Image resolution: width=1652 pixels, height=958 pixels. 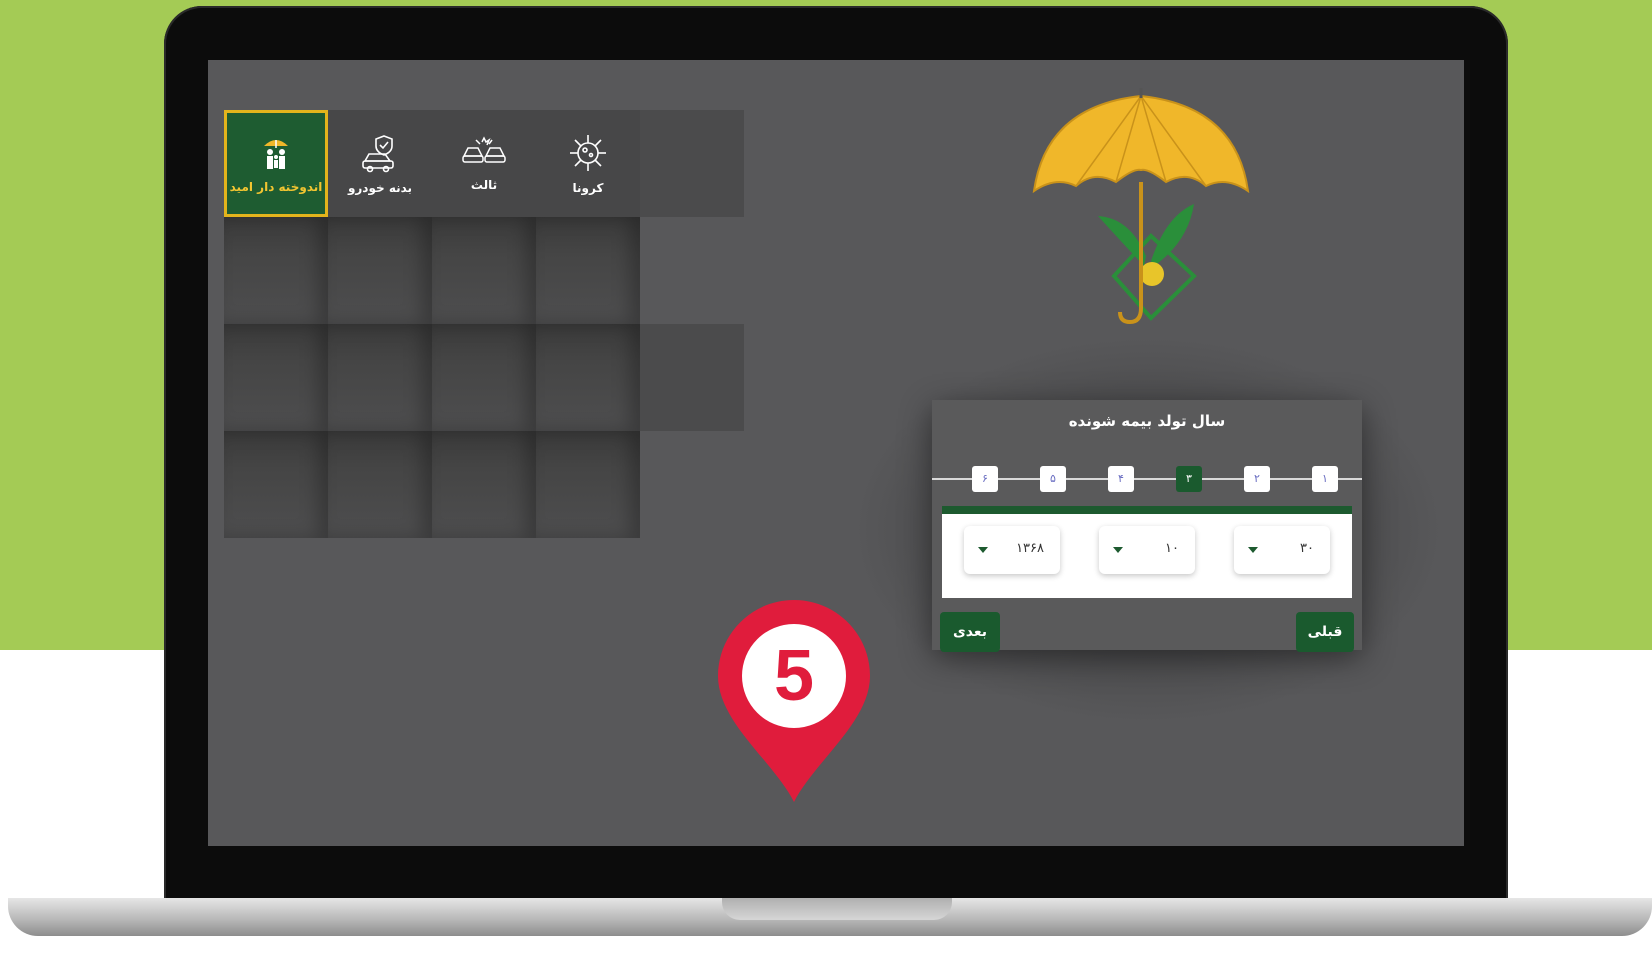 I want to click on year-select: ۱۳۶۸, so click(x=1012, y=550).